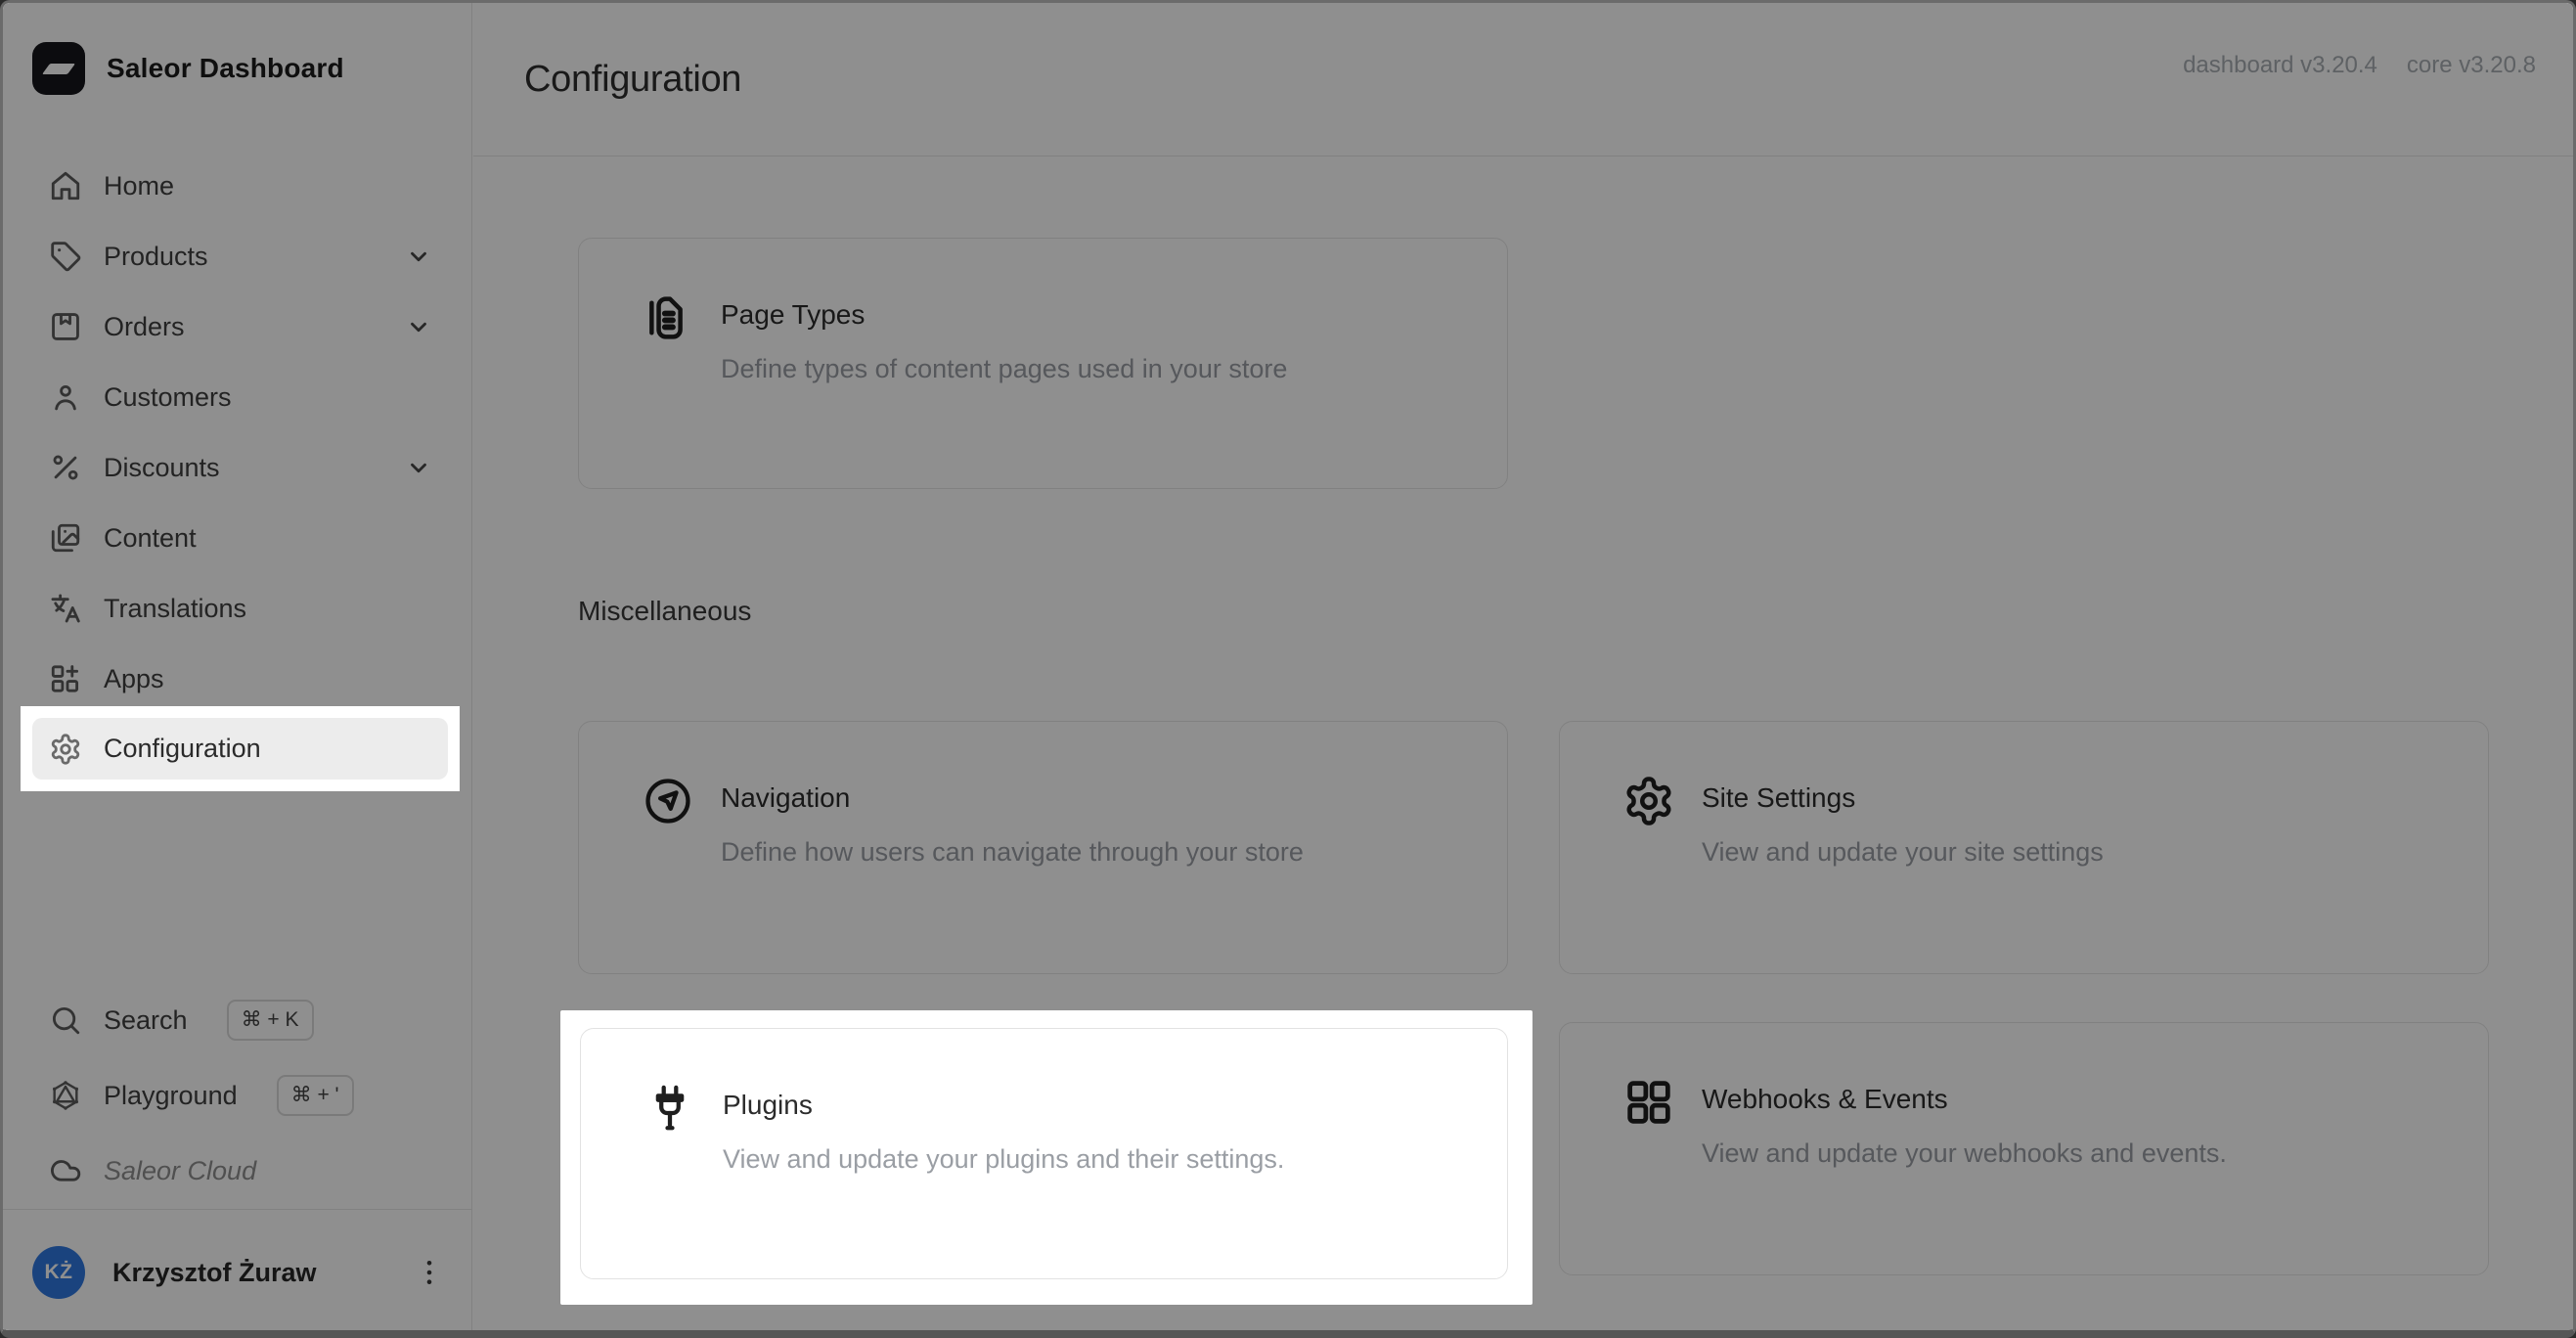 The height and width of the screenshot is (1338, 2576). What do you see at coordinates (633, 79) in the screenshot?
I see `page-title: Configuration` at bounding box center [633, 79].